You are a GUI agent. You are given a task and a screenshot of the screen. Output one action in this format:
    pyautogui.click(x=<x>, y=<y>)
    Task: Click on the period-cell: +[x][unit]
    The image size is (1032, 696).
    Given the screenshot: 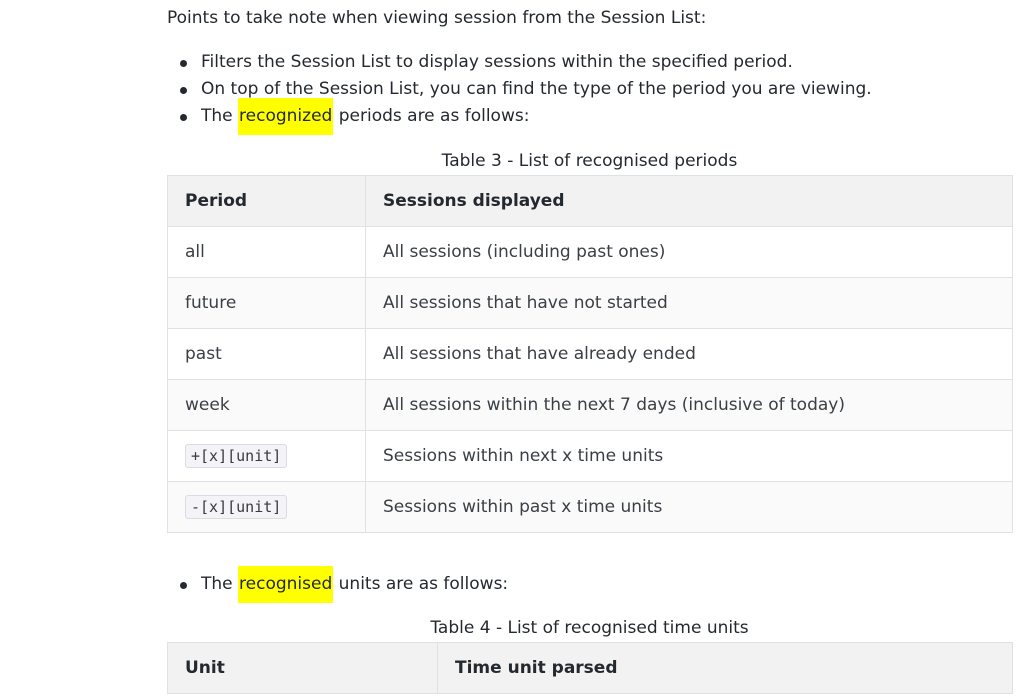 What is the action you would take?
    pyautogui.click(x=266, y=456)
    